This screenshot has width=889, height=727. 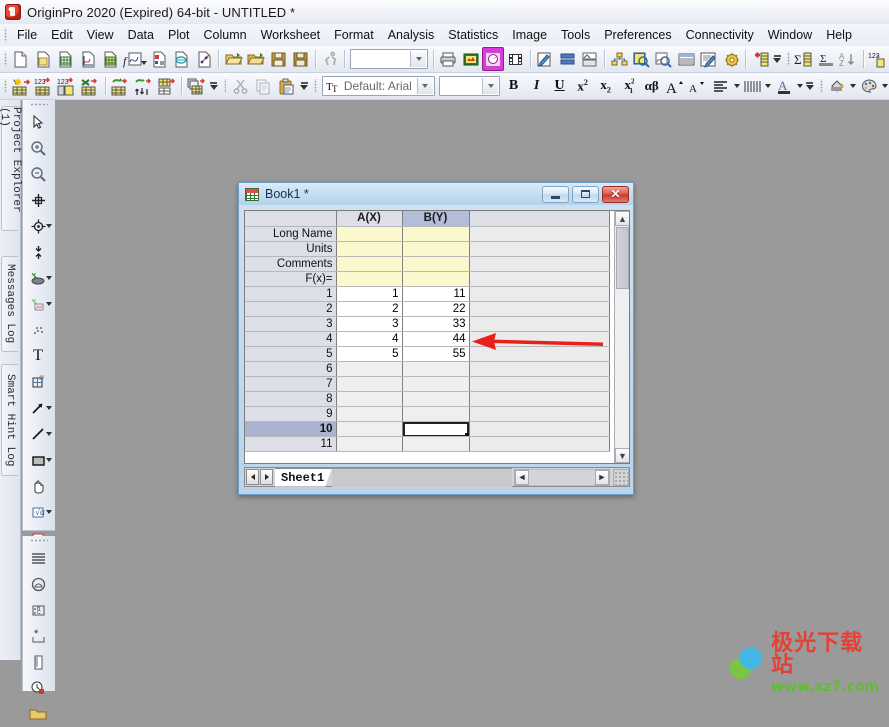 What do you see at coordinates (369, 264) in the screenshot?
I see `comments-a` at bounding box center [369, 264].